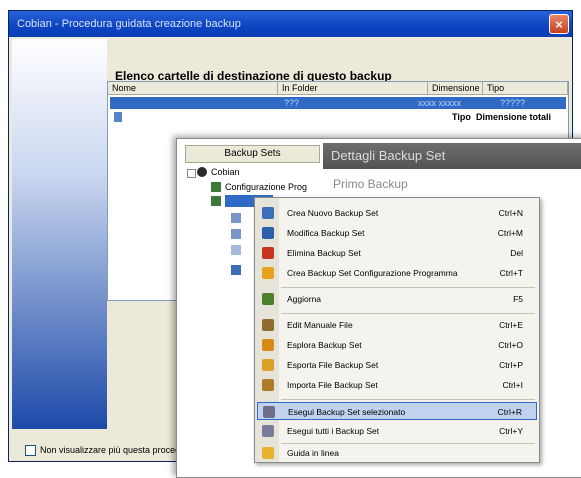 This screenshot has height=478, width=581. I want to click on close-button: ×, so click(559, 24).